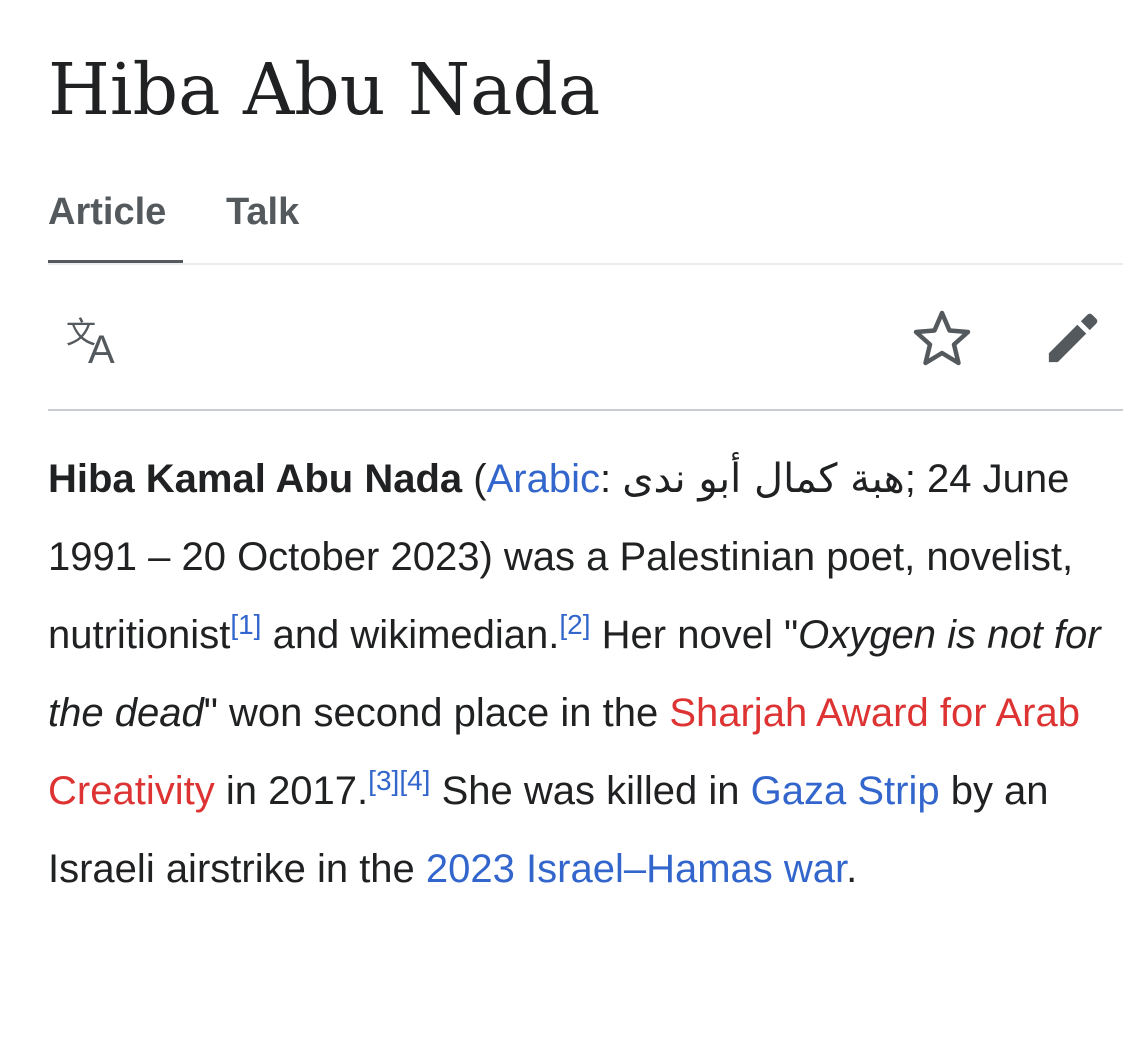 Image resolution: width=1123 pixels, height=1064 pixels. I want to click on text-in-2017: in 2017., so click(291, 791).